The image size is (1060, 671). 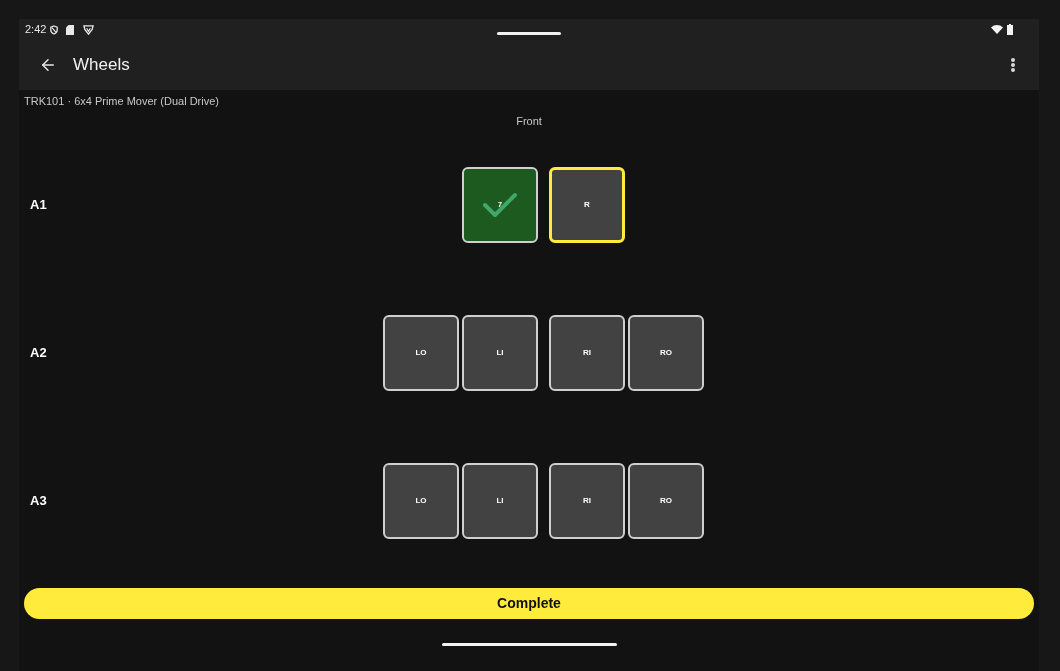 I want to click on axle-label: A1, so click(x=39, y=205).